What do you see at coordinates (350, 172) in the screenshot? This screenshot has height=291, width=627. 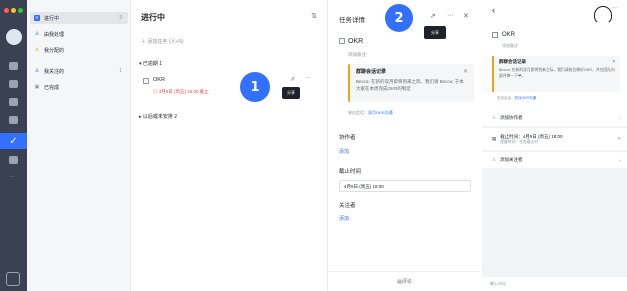 I see `due-label: 截止时间` at bounding box center [350, 172].